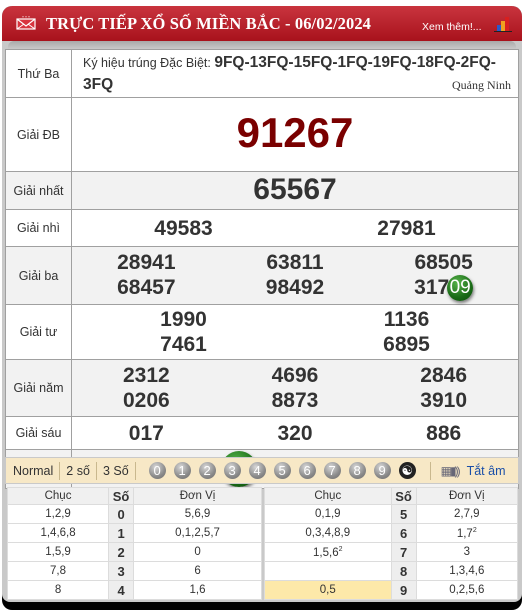 This screenshot has height=616, width=524. I want to click on units-cell: 2,7,9, so click(467, 514).